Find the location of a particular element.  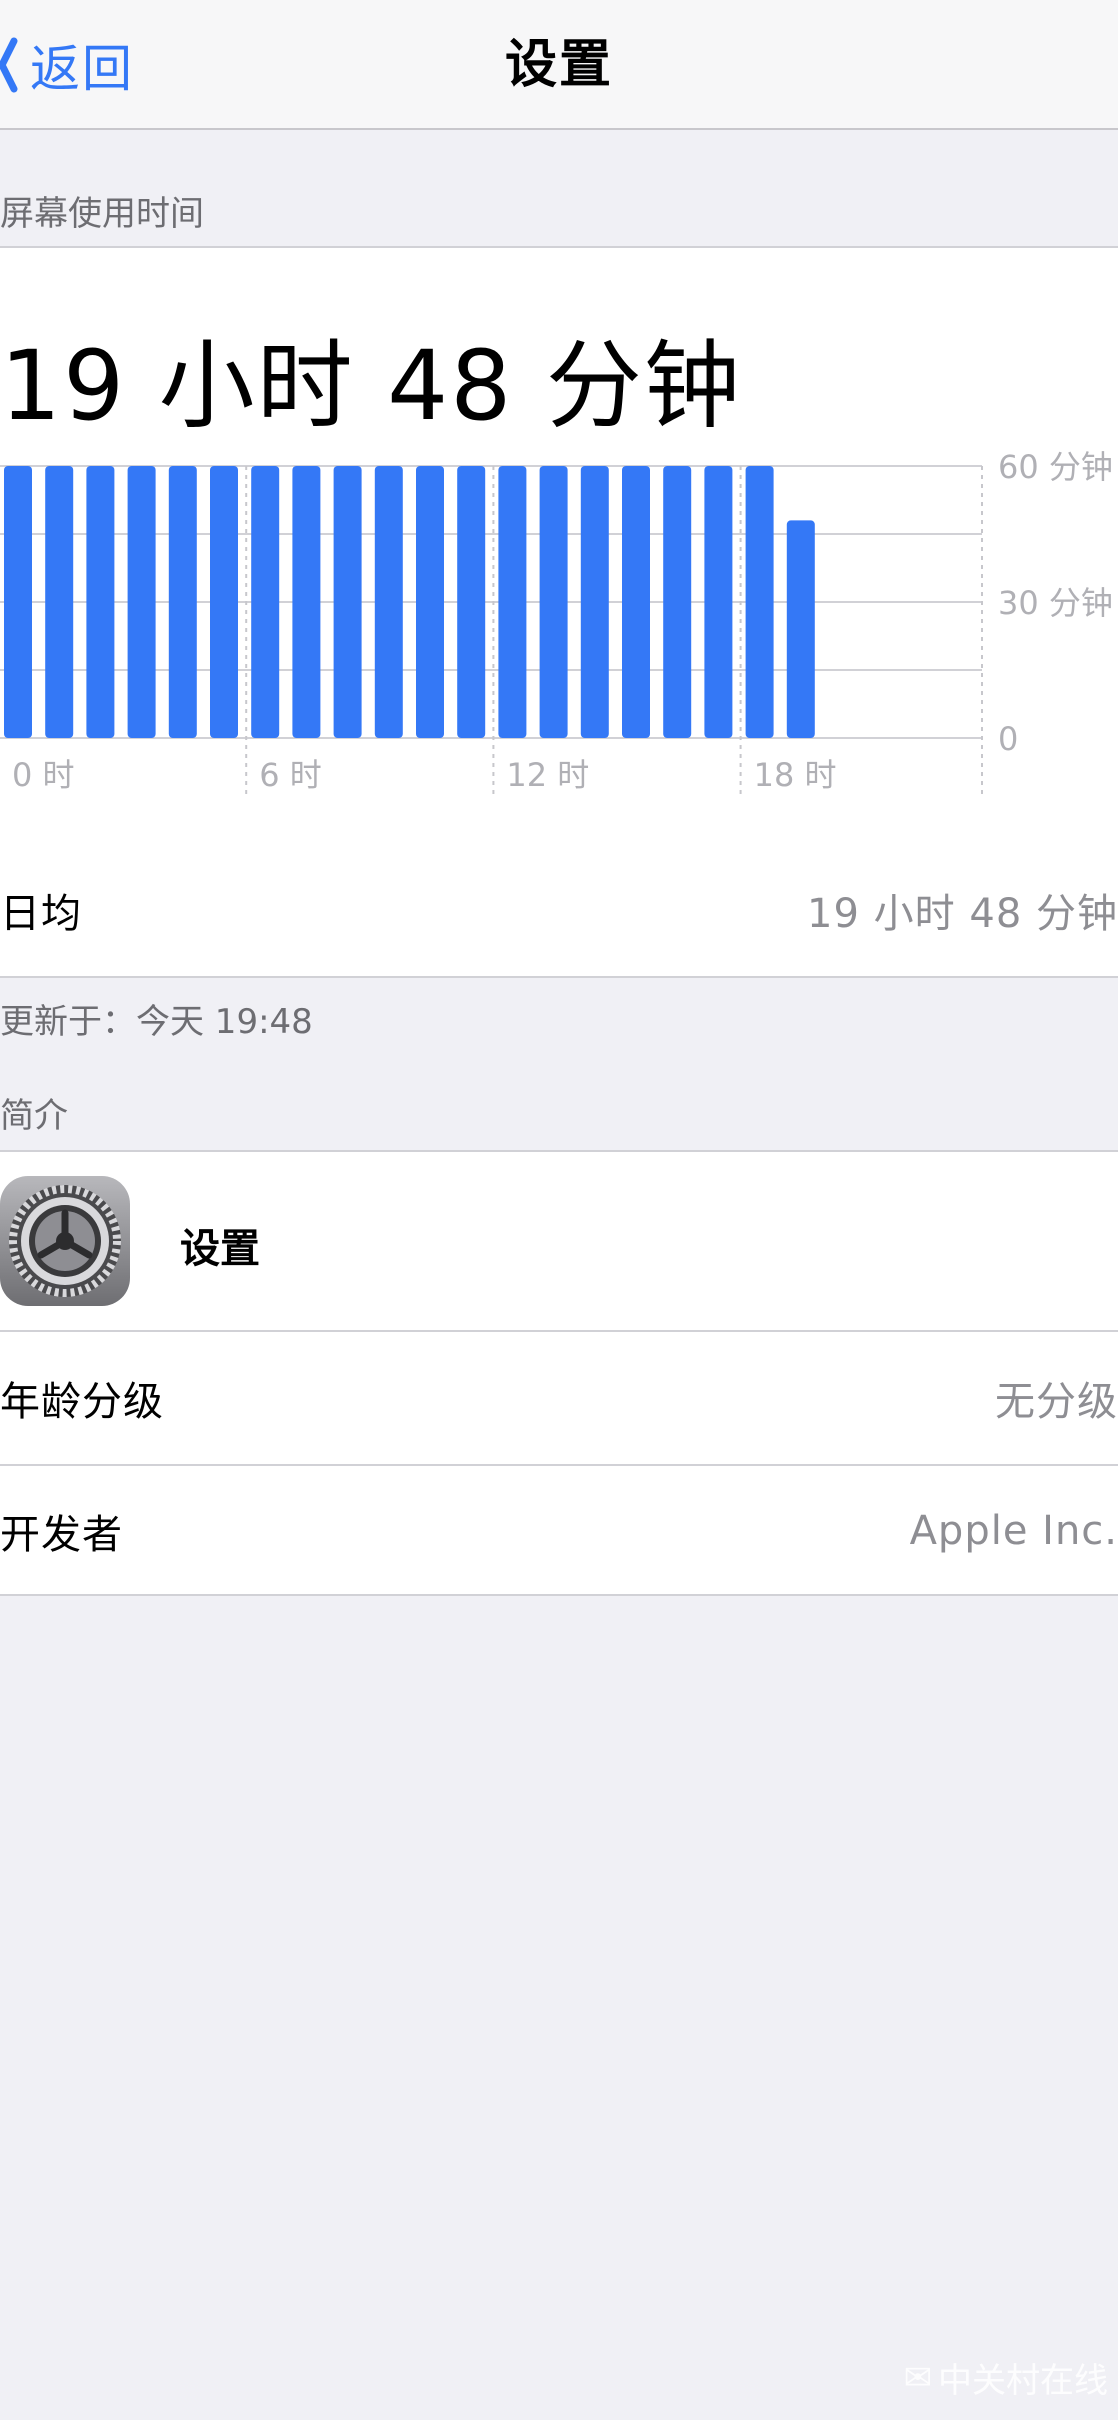

age-rating-value: 无分级 is located at coordinates (1056, 1402).